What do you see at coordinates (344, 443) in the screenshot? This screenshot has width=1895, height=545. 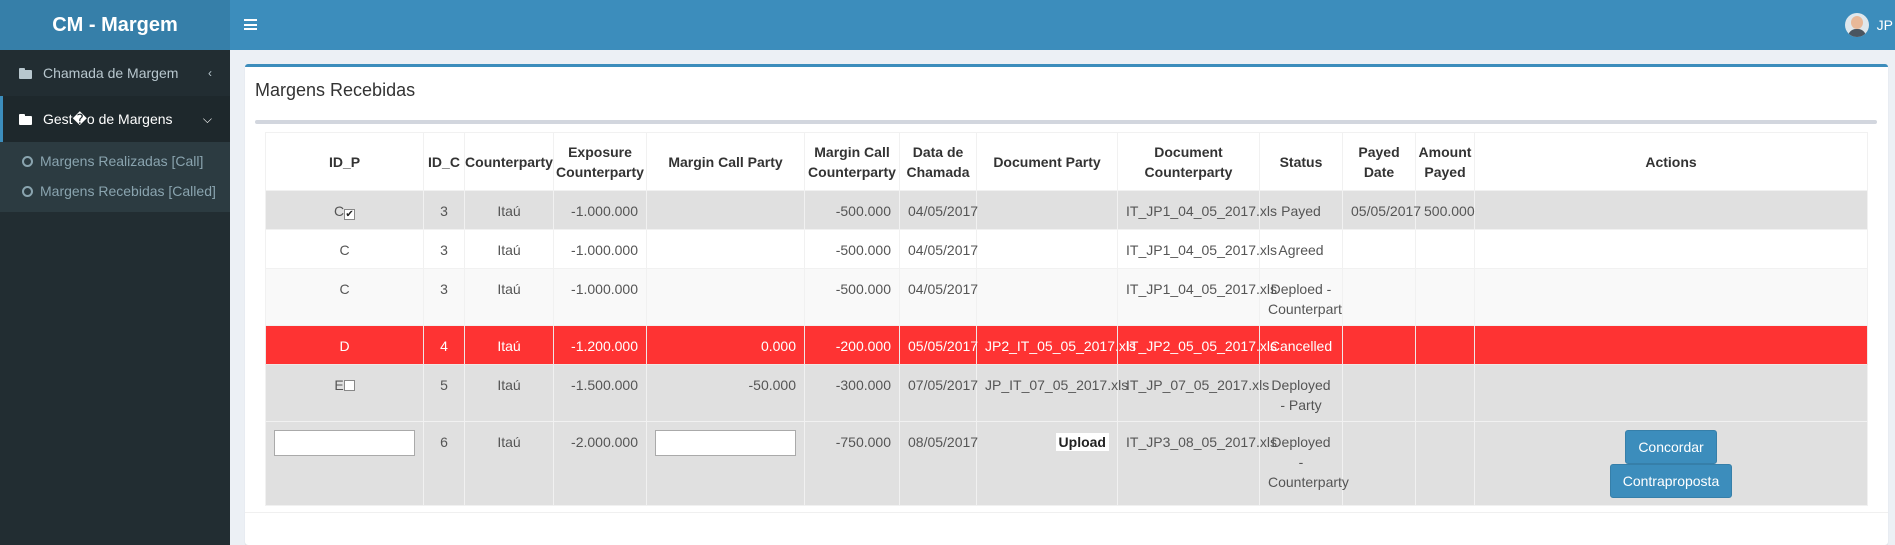 I see `id-p-input` at bounding box center [344, 443].